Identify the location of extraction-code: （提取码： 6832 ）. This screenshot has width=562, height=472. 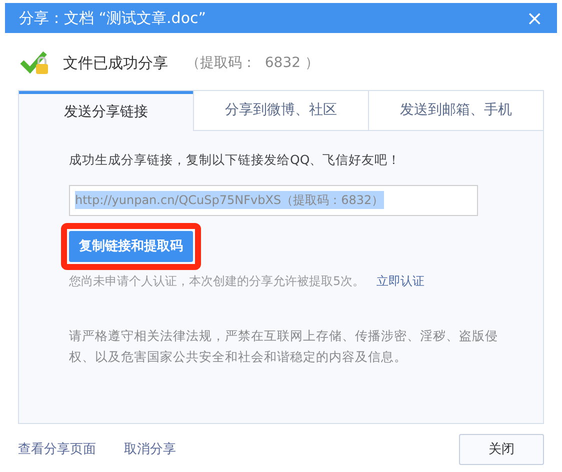
(252, 63).